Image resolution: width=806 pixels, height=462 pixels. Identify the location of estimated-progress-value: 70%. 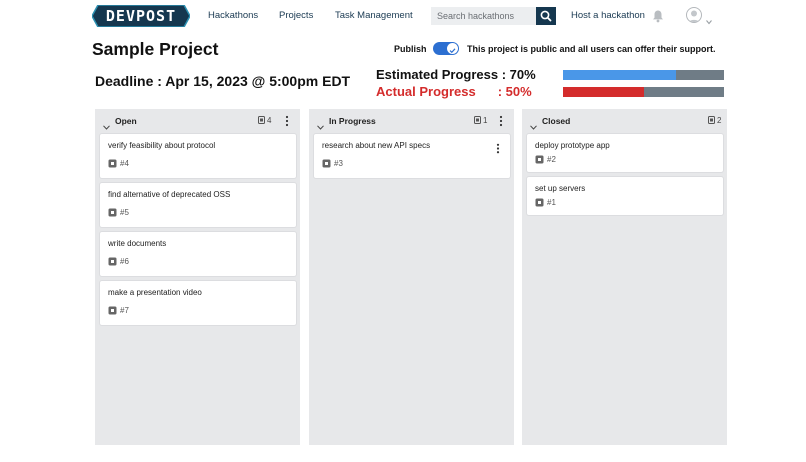
(522, 74).